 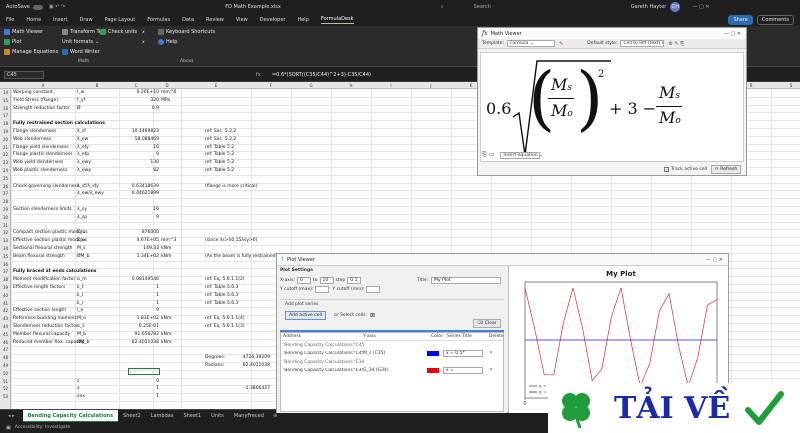 What do you see at coordinates (78, 388) in the screenshot?
I see `cell-b: x` at bounding box center [78, 388].